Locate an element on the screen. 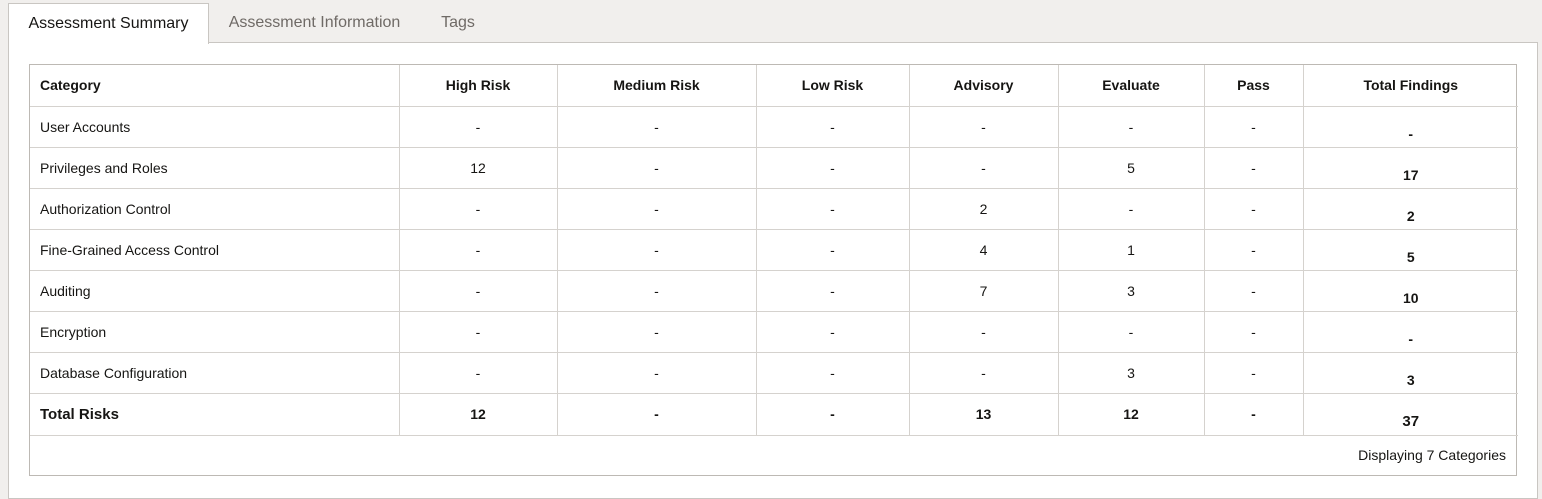 The image size is (1542, 499). evaluate-cell: 5 is located at coordinates (1130, 168).